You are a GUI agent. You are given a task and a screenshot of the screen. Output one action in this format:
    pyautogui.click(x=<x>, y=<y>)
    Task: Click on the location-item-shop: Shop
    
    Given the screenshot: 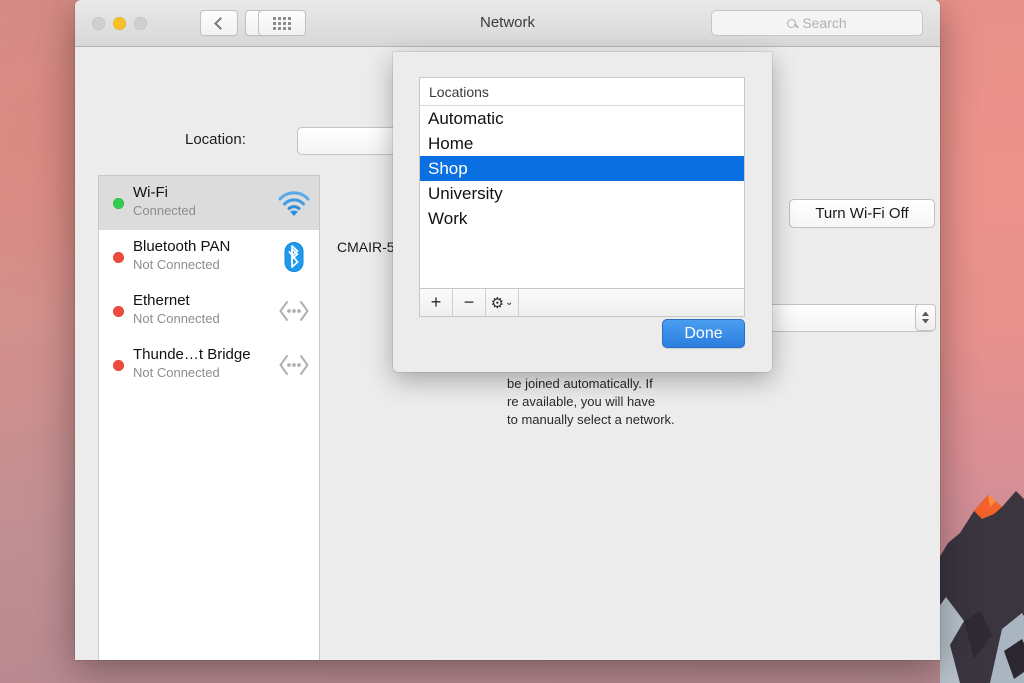 What is the action you would take?
    pyautogui.click(x=582, y=168)
    